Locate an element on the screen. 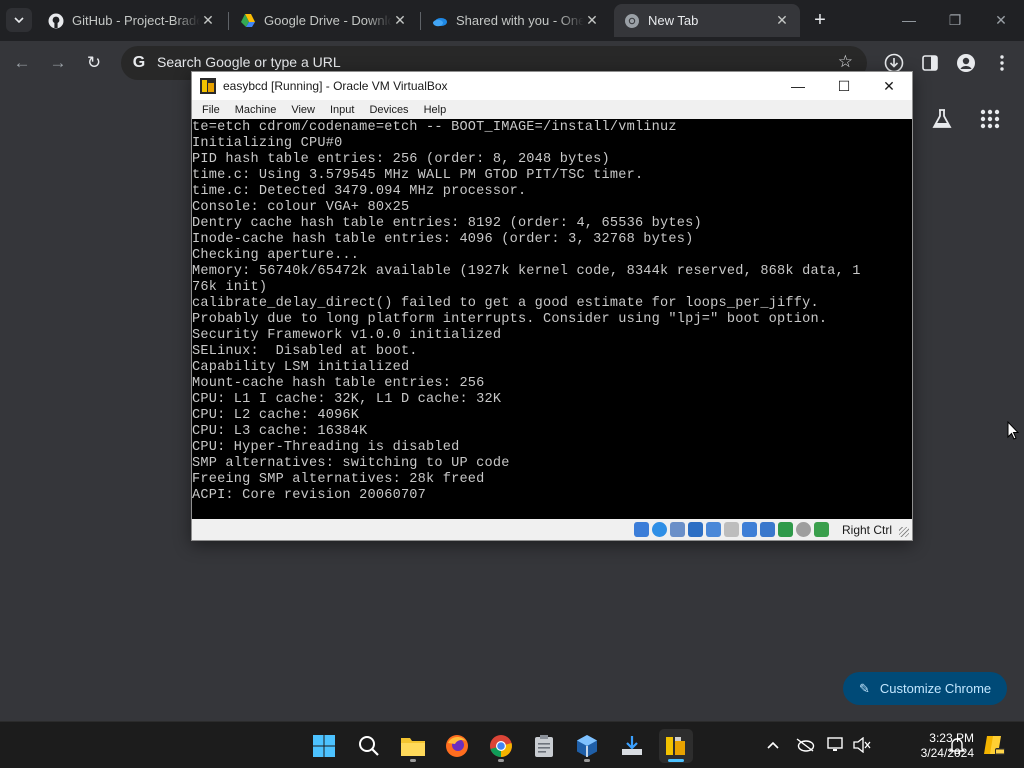 This screenshot has width=1024, height=768. shared-folders-icon is located at coordinates (731, 529).